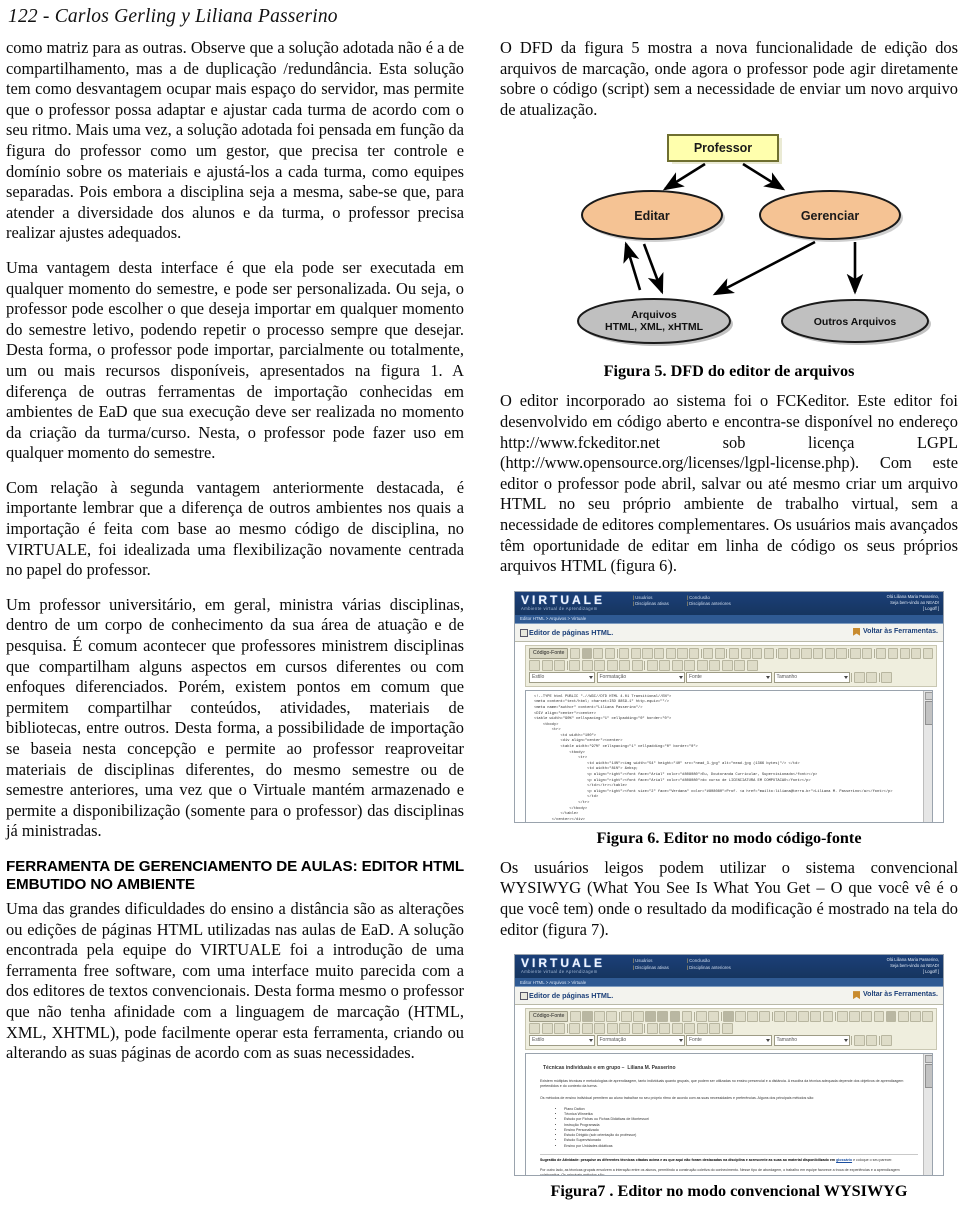 This screenshot has width=960, height=1217. Describe the element at coordinates (599, 1029) in the screenshot. I see `table-icon` at that location.